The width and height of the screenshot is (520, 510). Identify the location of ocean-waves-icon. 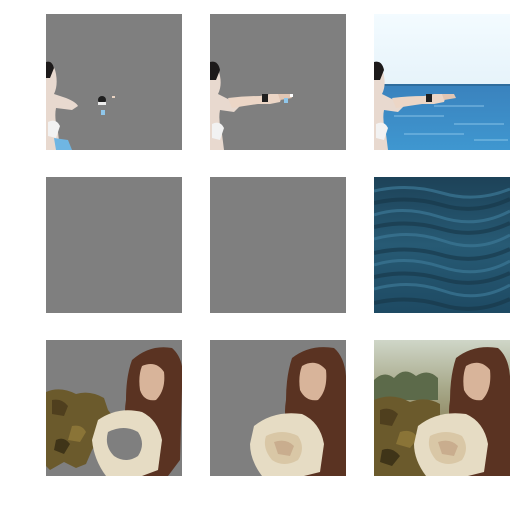
(442, 245).